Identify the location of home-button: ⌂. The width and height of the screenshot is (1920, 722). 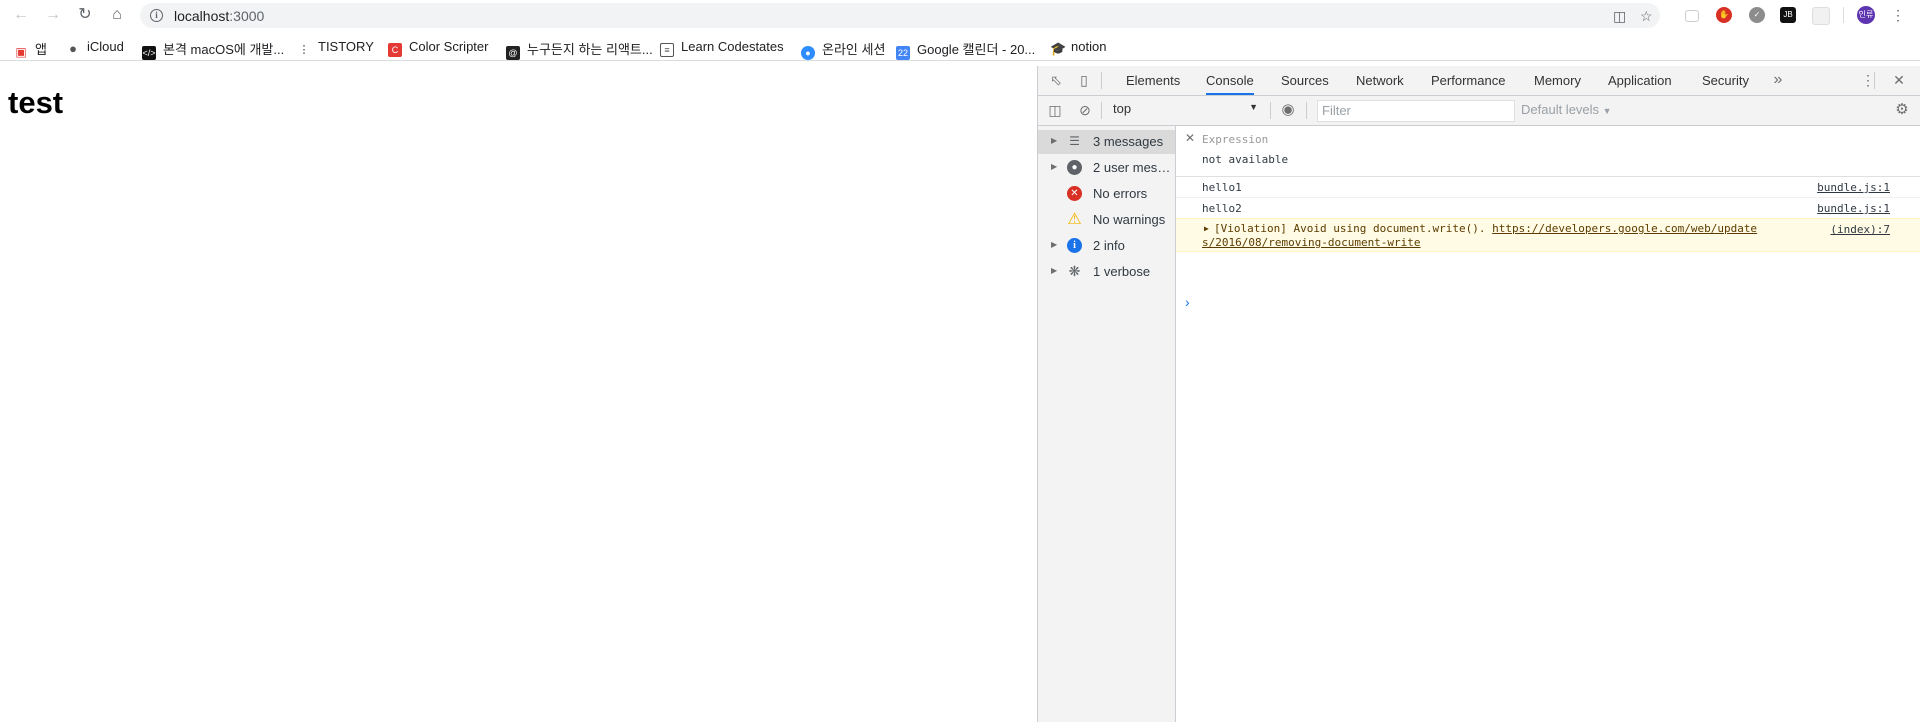
(117, 15).